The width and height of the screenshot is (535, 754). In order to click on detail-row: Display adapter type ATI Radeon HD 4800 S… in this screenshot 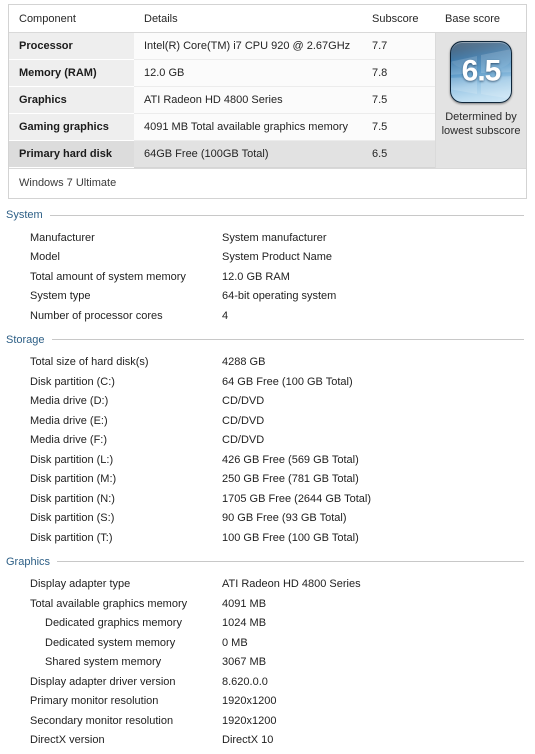, I will do `click(267, 585)`.